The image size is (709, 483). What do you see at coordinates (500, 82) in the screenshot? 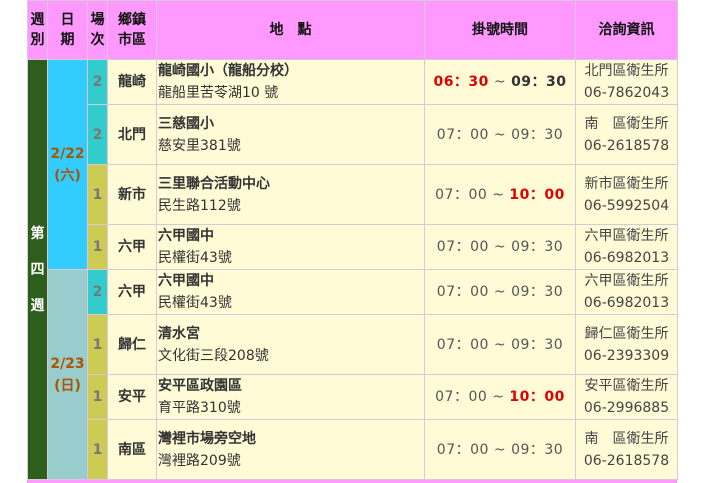
I see `time-cell: 06：30 ~ 09：30` at bounding box center [500, 82].